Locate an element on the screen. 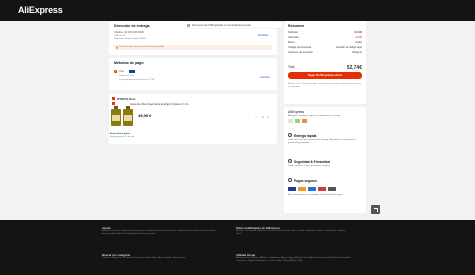 Image resolution: width=475 pixels, height=275 pixels. promise-brand: AliExpress is located at coordinates (296, 112).